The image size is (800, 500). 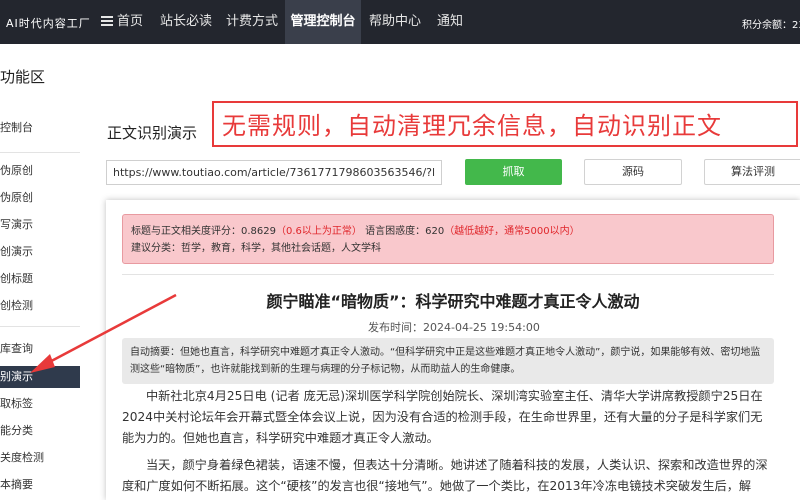 What do you see at coordinates (633, 172) in the screenshot?
I see `source-button: 源码` at bounding box center [633, 172].